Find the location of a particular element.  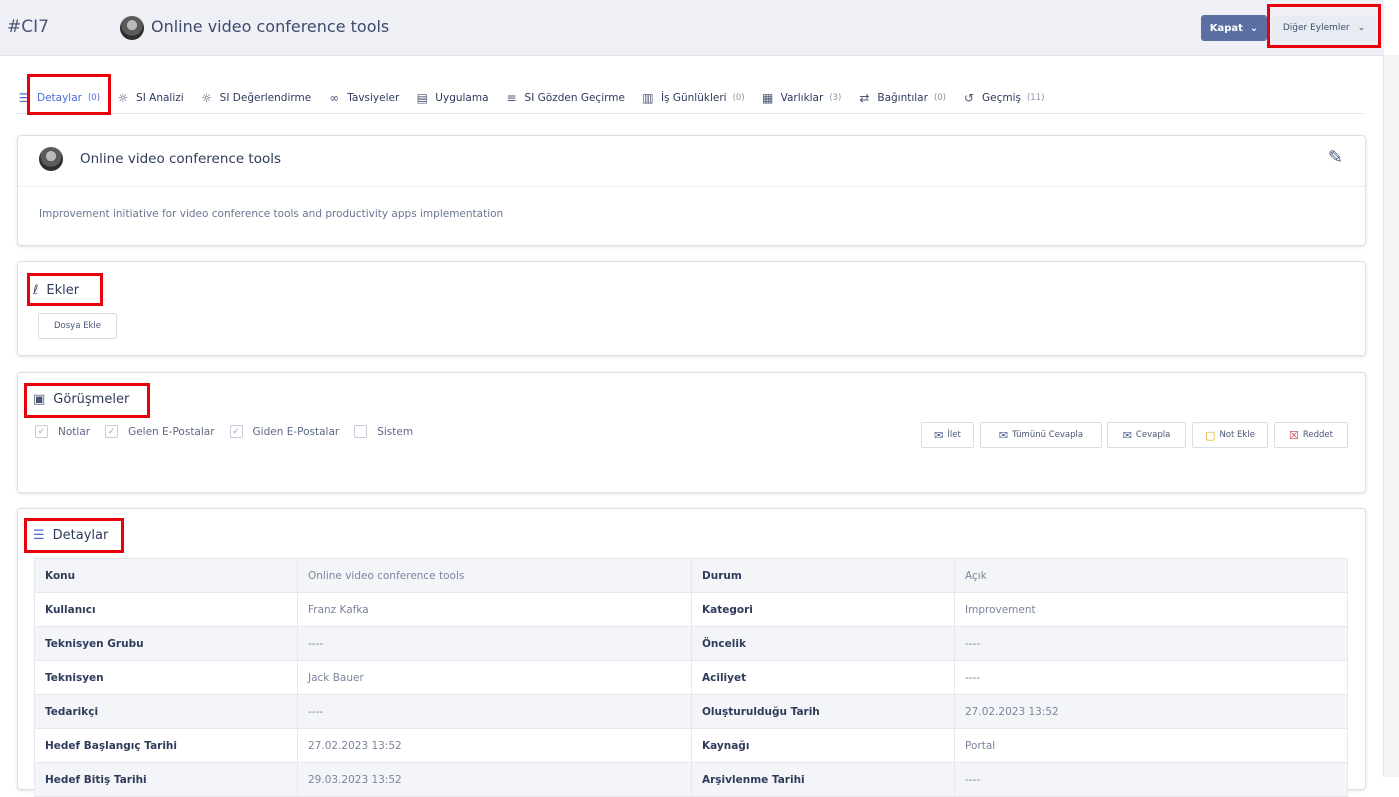

tab-si-analysis: ☼ SI Analizi is located at coordinates (150, 98).